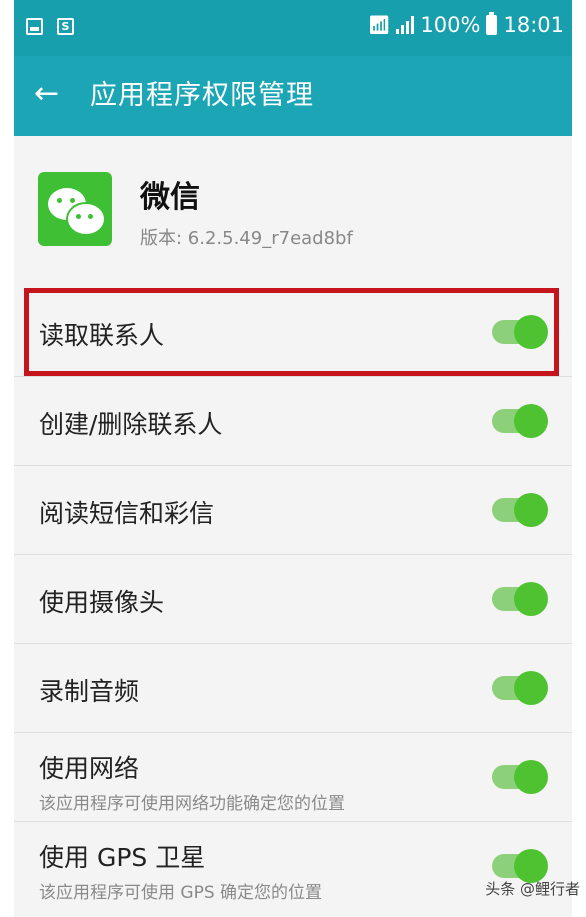 Image resolution: width=586 pixels, height=917 pixels. I want to click on page-title: 应用程序权限管理, so click(202, 95).